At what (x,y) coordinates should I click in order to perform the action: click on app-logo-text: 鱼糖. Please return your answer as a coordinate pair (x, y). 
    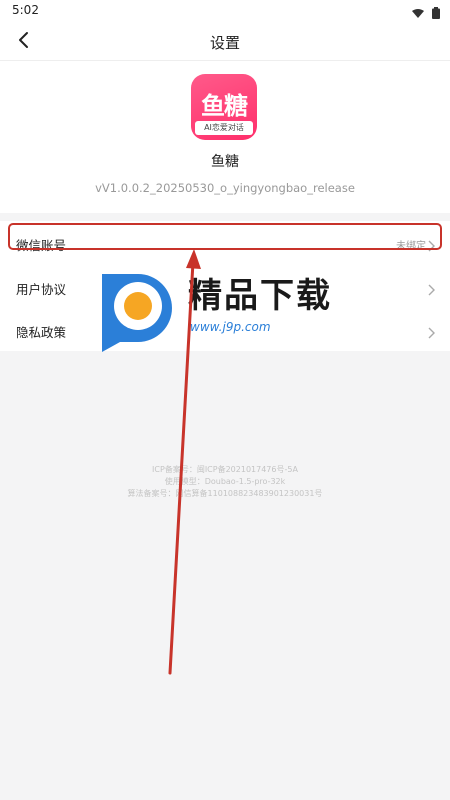
    Looking at the image, I should click on (224, 106).